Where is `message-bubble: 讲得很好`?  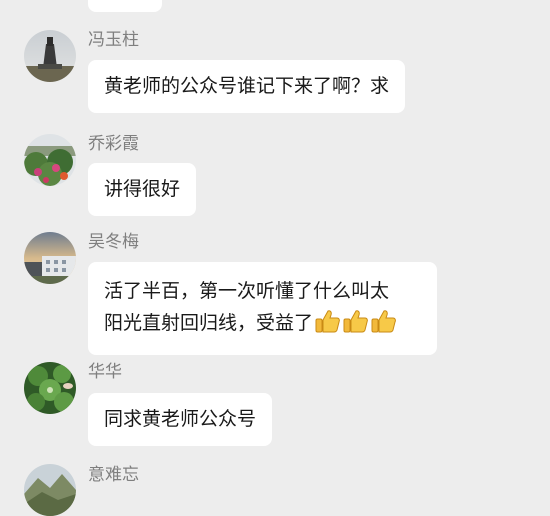 message-bubble: 讲得很好 is located at coordinates (142, 189).